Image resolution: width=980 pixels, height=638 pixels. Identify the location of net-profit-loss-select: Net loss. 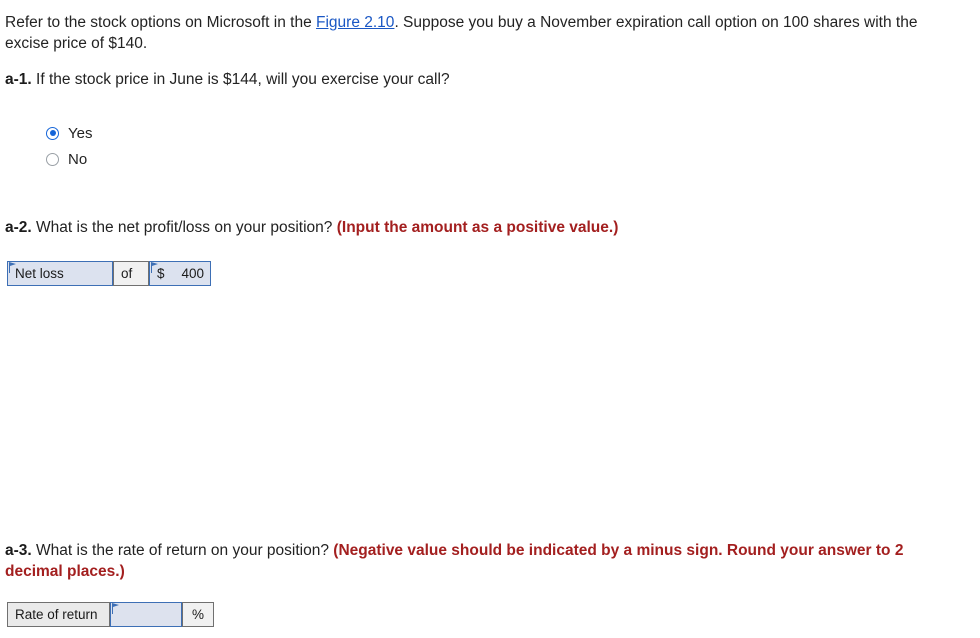
(60, 273).